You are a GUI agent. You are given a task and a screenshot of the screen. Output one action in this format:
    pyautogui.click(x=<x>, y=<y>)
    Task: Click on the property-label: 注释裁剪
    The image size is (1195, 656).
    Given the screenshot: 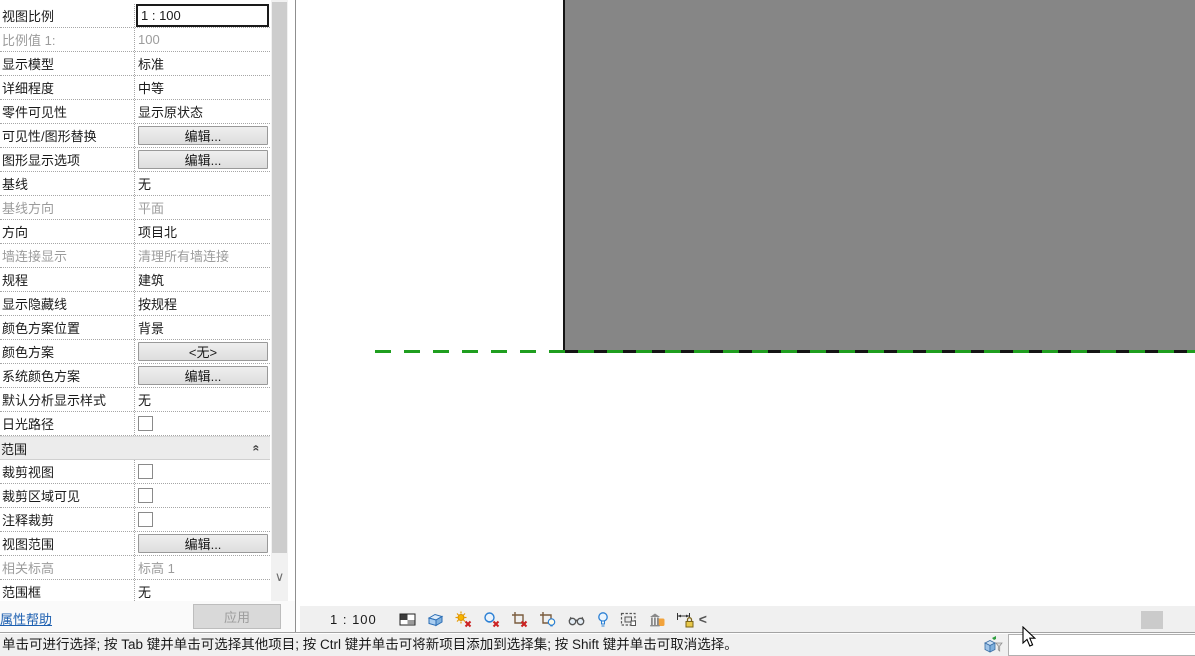 What is the action you would take?
    pyautogui.click(x=28, y=520)
    